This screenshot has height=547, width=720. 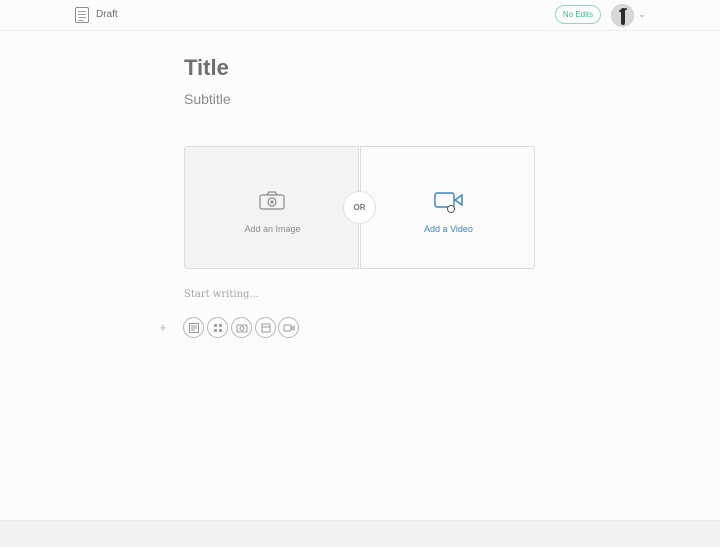 What do you see at coordinates (82, 15) in the screenshot?
I see `document-icon` at bounding box center [82, 15].